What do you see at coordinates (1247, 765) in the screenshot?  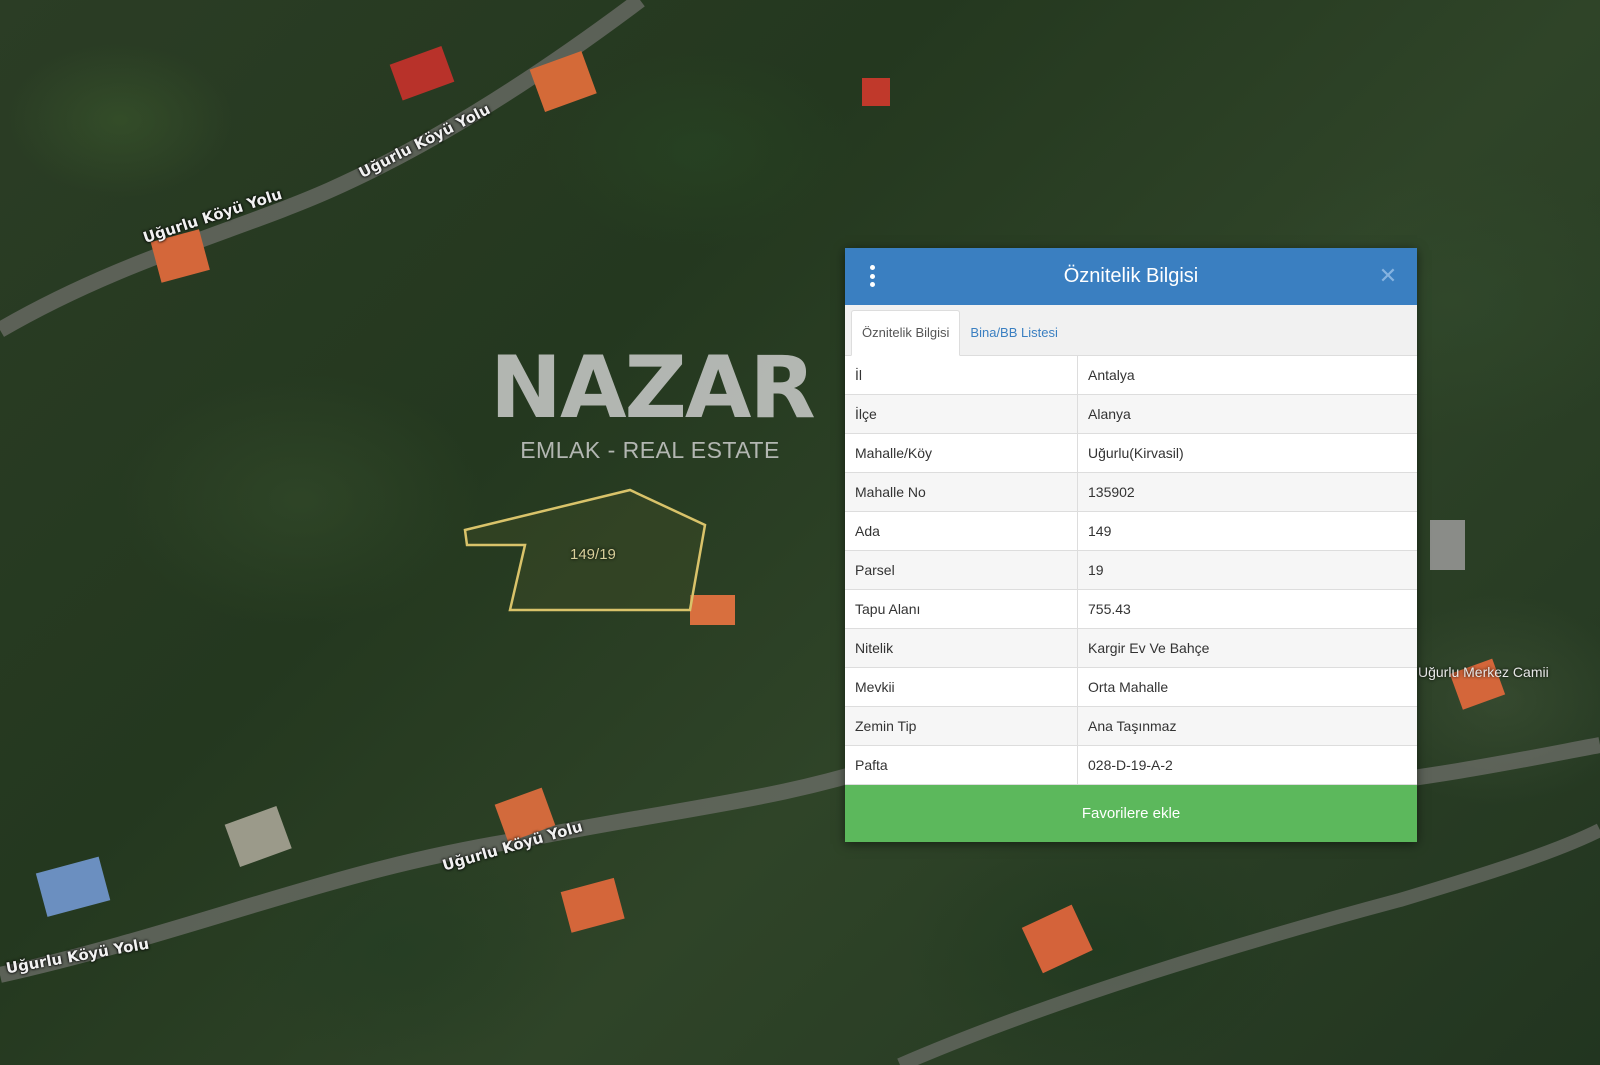 I see `row-value: 028-D-19-A-2` at bounding box center [1247, 765].